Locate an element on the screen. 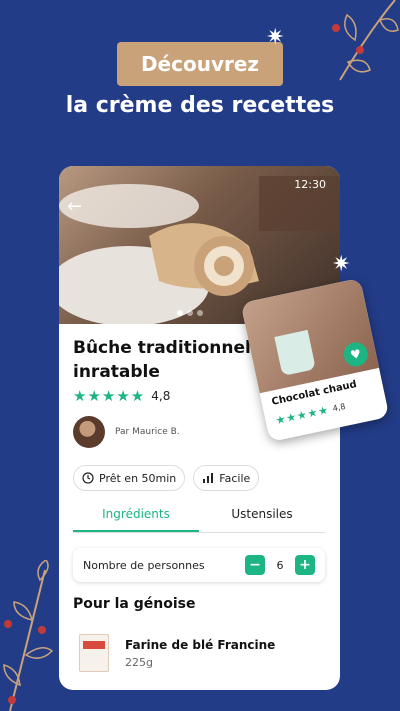 The height and width of the screenshot is (711, 400). card-rating-value: 4,8 is located at coordinates (339, 407).